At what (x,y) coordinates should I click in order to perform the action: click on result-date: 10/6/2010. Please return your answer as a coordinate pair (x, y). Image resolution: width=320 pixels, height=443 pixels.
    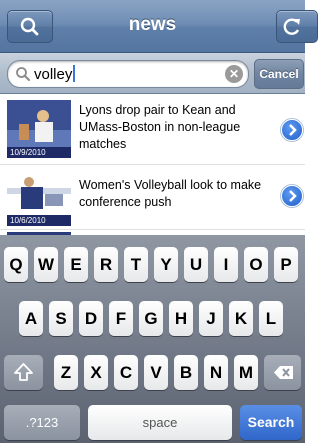
    Looking at the image, I should click on (39, 220).